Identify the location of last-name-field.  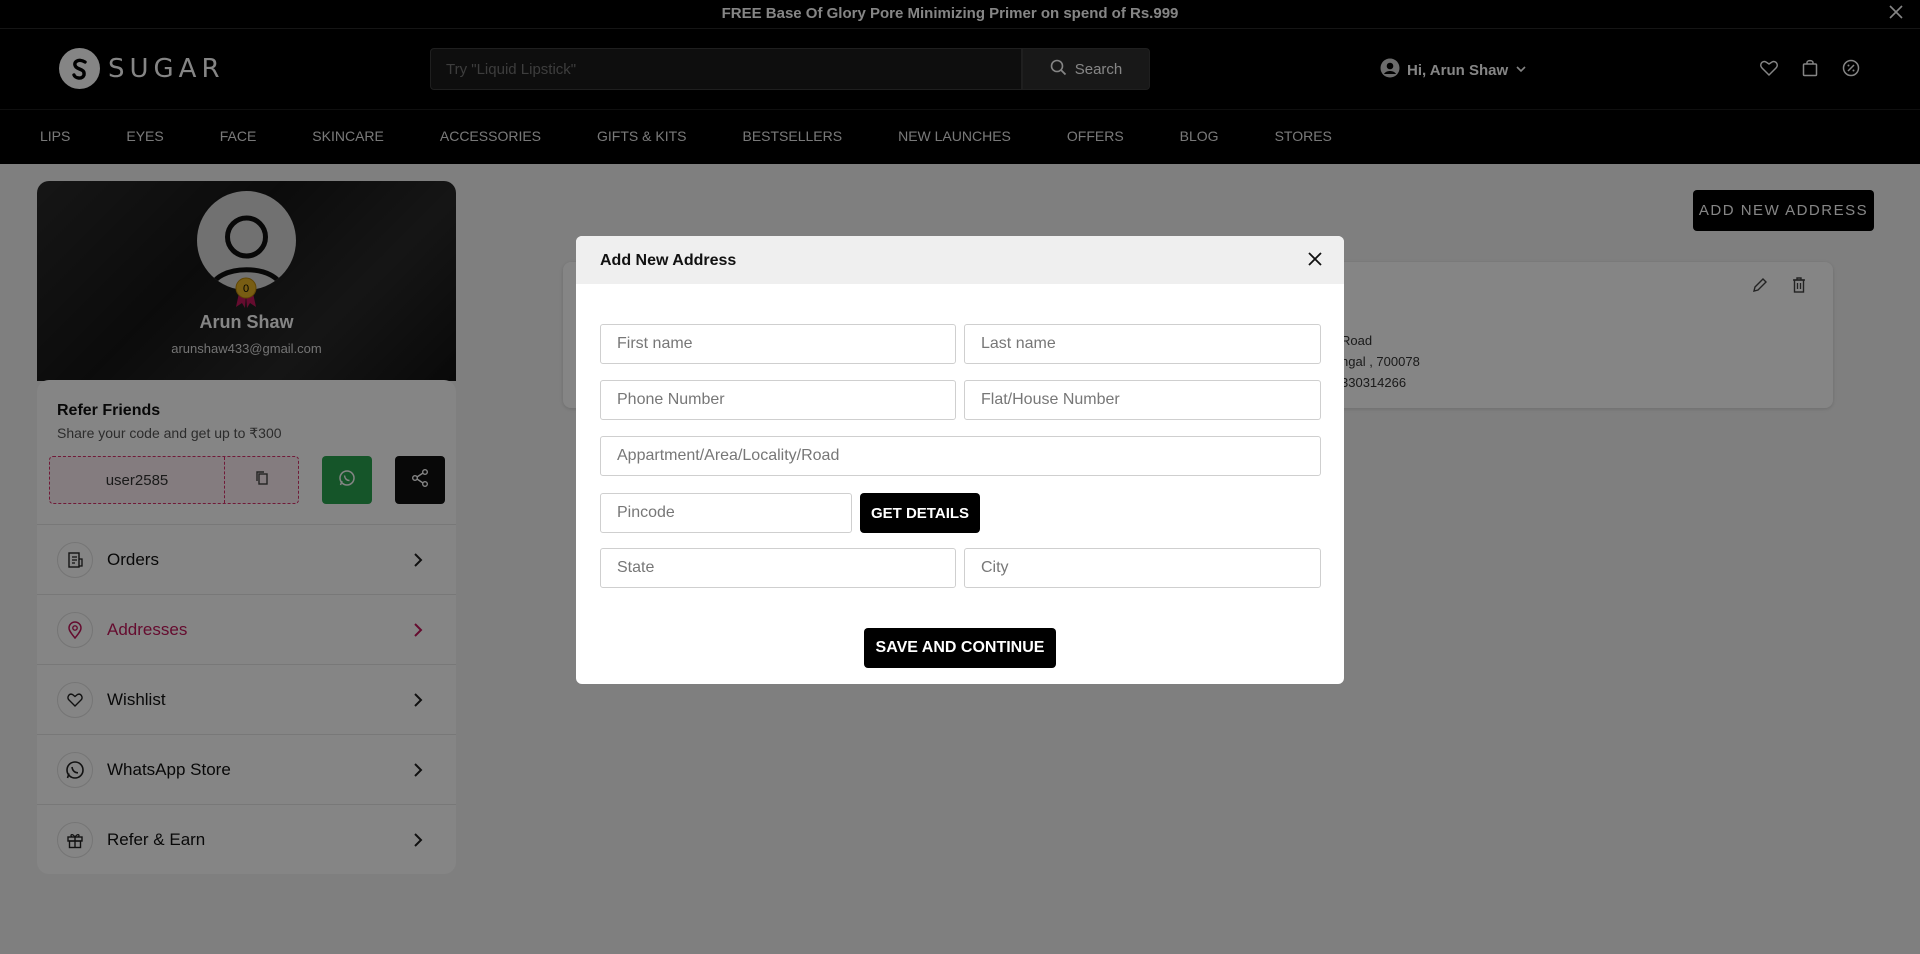
(1142, 344).